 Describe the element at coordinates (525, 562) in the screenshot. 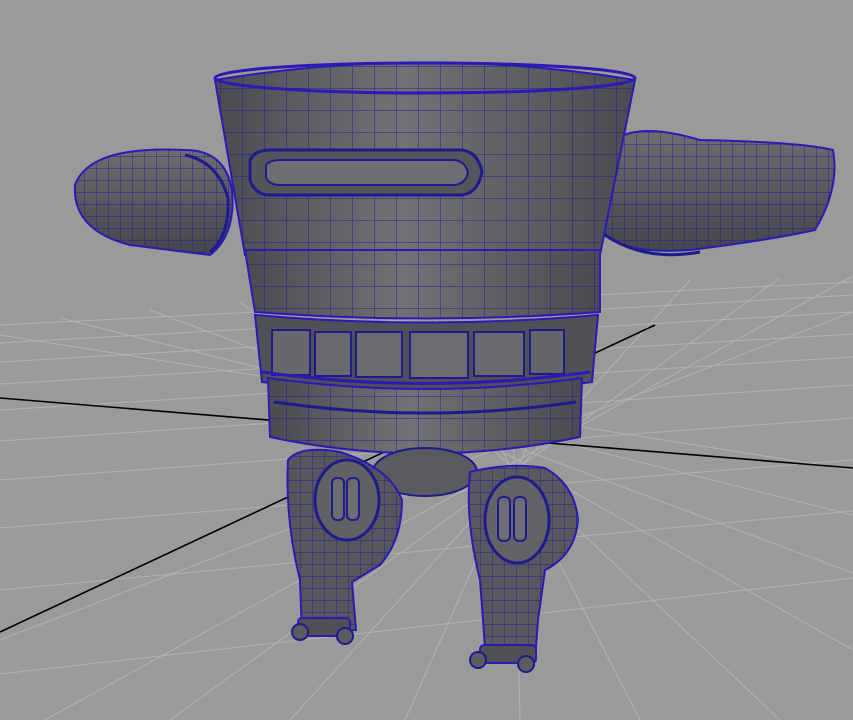

I see `right-leg` at that location.